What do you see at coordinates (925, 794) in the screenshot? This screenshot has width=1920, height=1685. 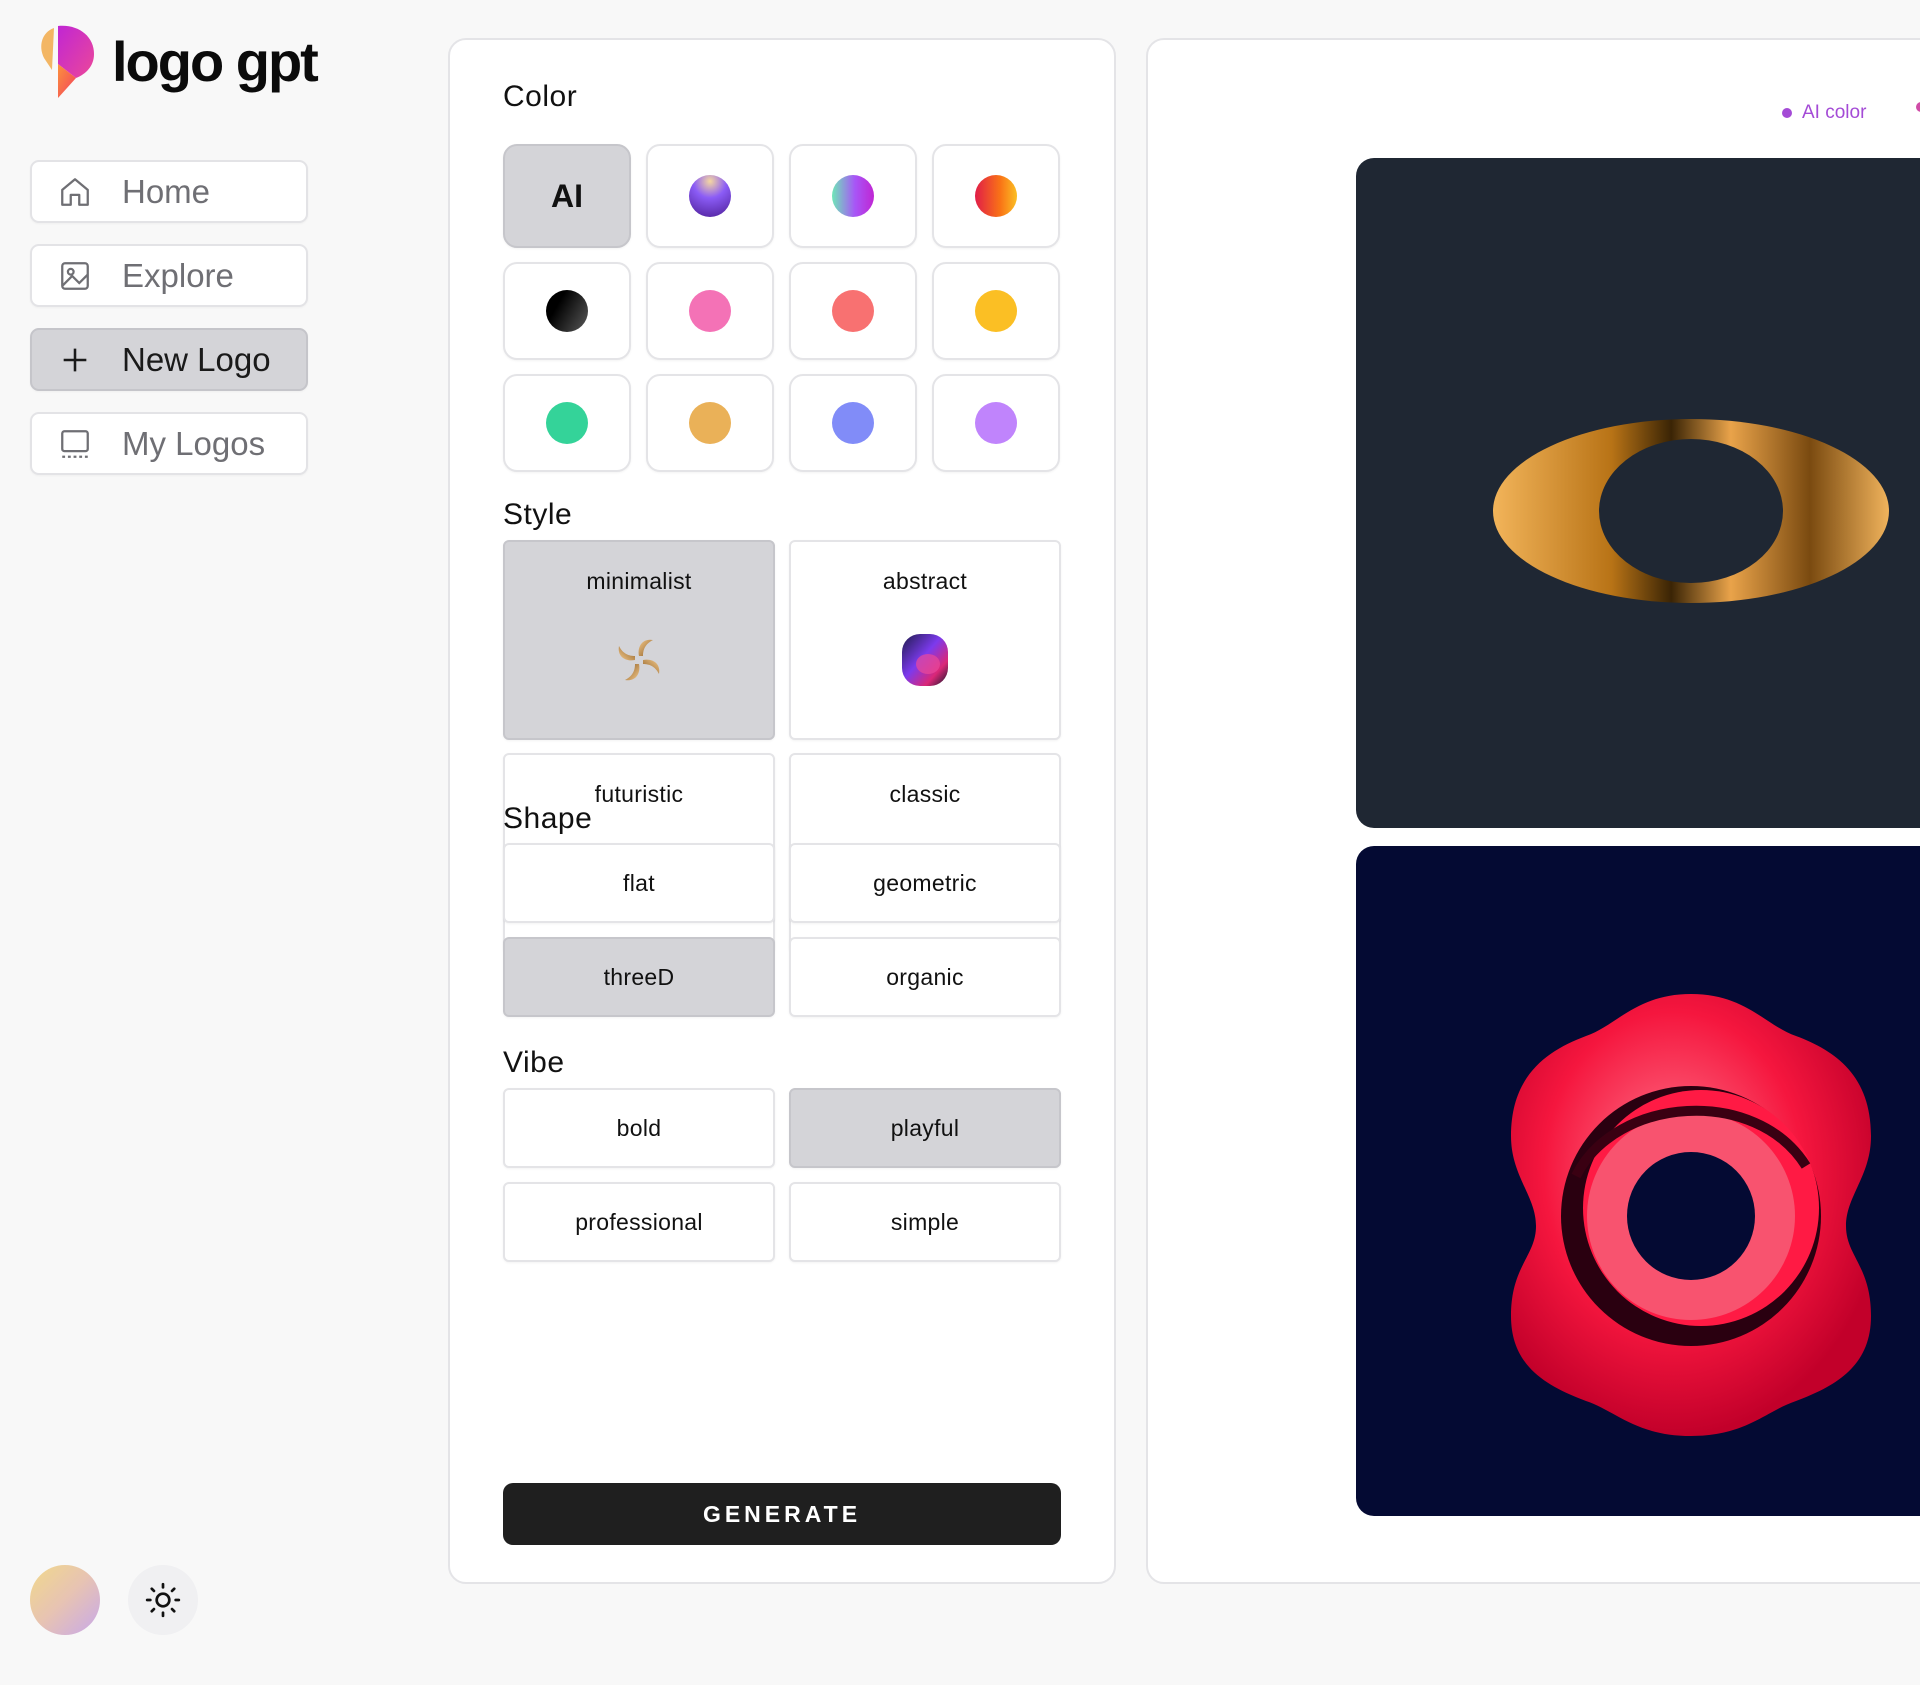 I see `style-option-label: classic` at bounding box center [925, 794].